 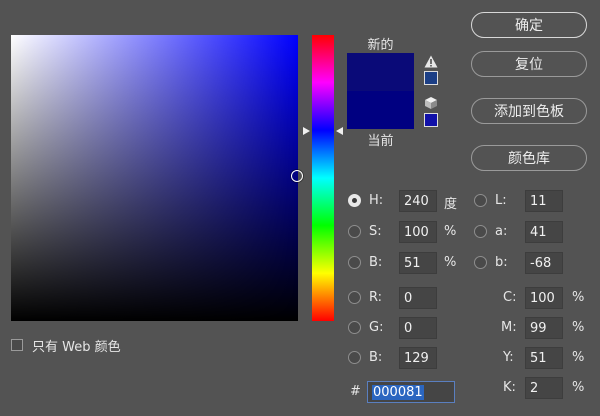 What do you see at coordinates (380, 72) in the screenshot?
I see `new-color-swatch` at bounding box center [380, 72].